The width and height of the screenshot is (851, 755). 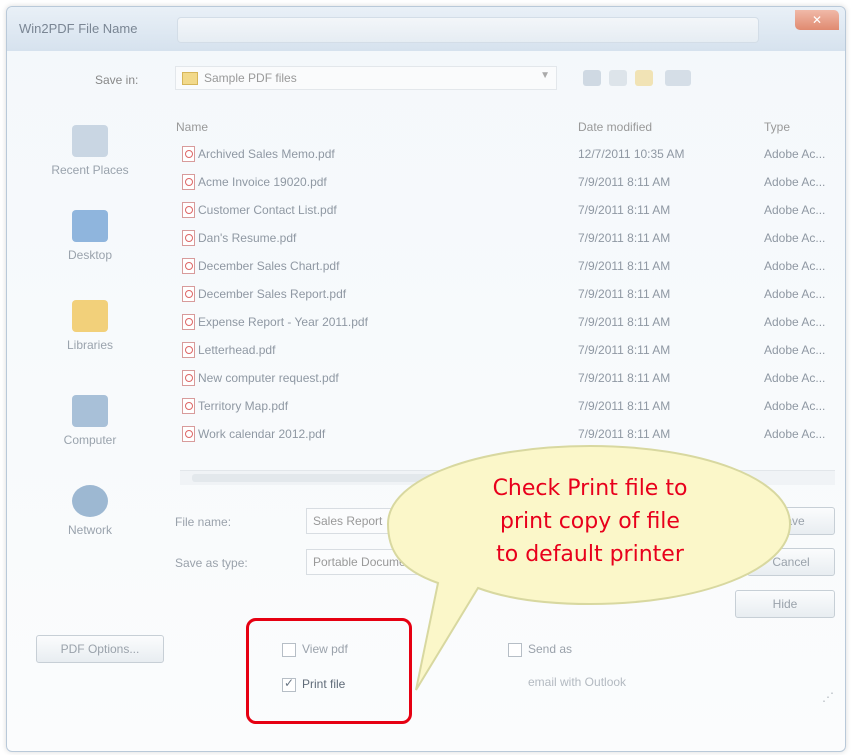 I want to click on send-as-checkbox, so click(x=515, y=650).